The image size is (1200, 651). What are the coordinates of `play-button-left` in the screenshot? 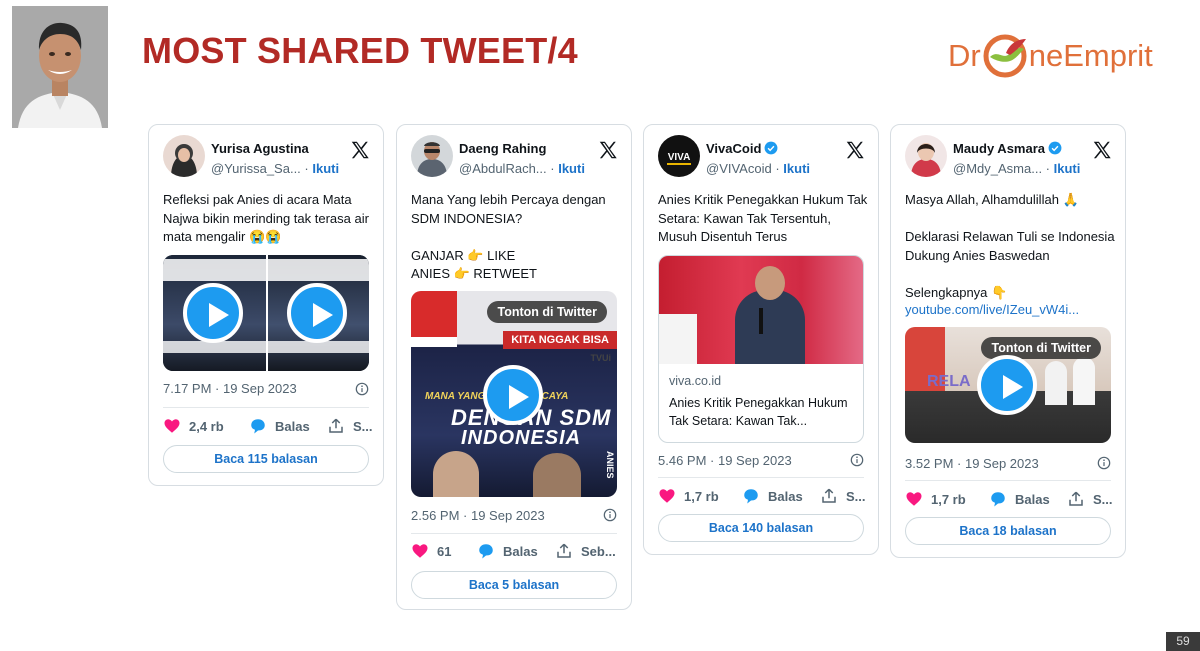 It's located at (213, 313).